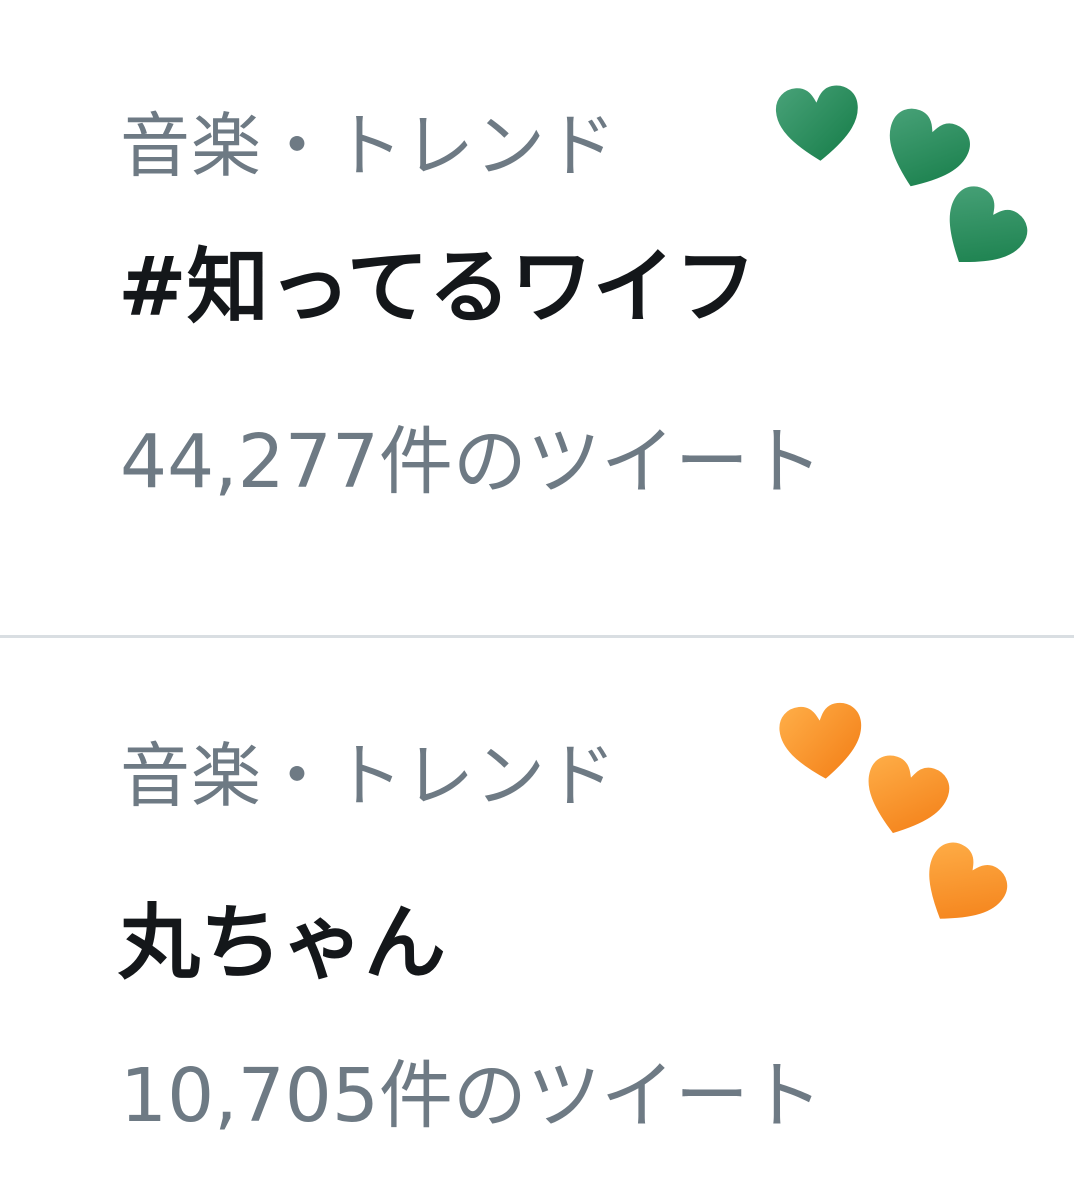  What do you see at coordinates (471, 462) in the screenshot?
I see `trend-tweet-count: 44,277件のツイート` at bounding box center [471, 462].